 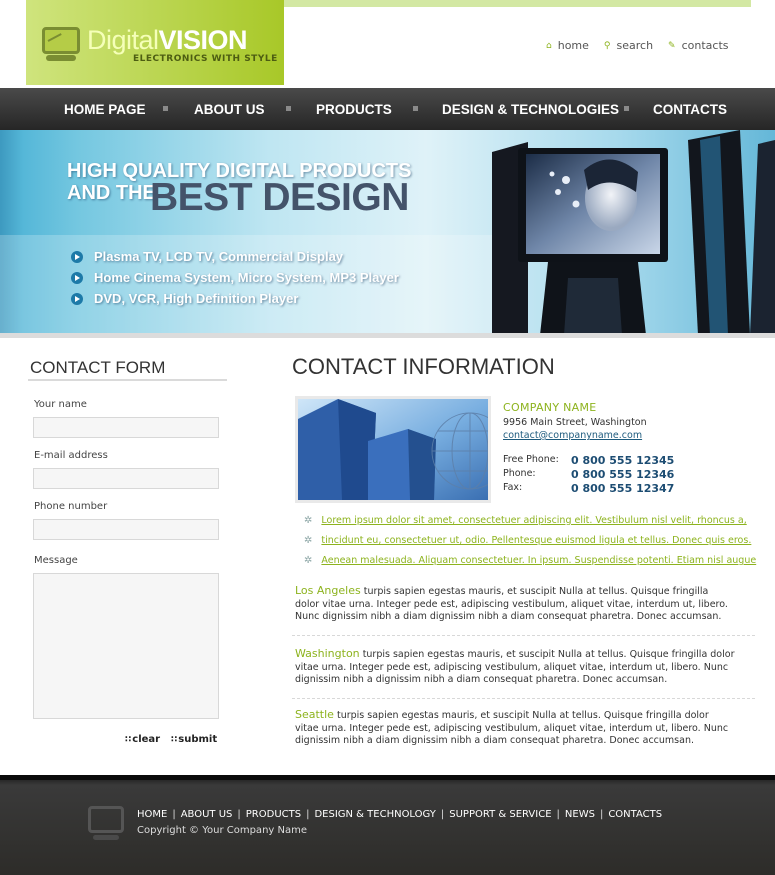 I want to click on phone-field, so click(x=126, y=529).